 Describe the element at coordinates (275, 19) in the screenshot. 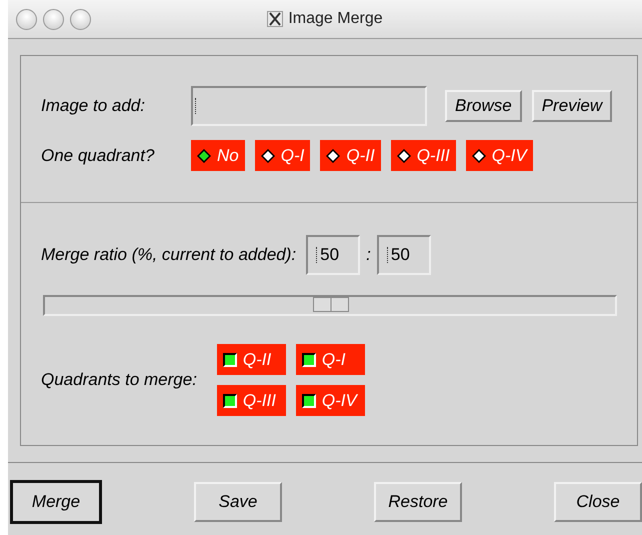

I see `x-logo-icon` at that location.